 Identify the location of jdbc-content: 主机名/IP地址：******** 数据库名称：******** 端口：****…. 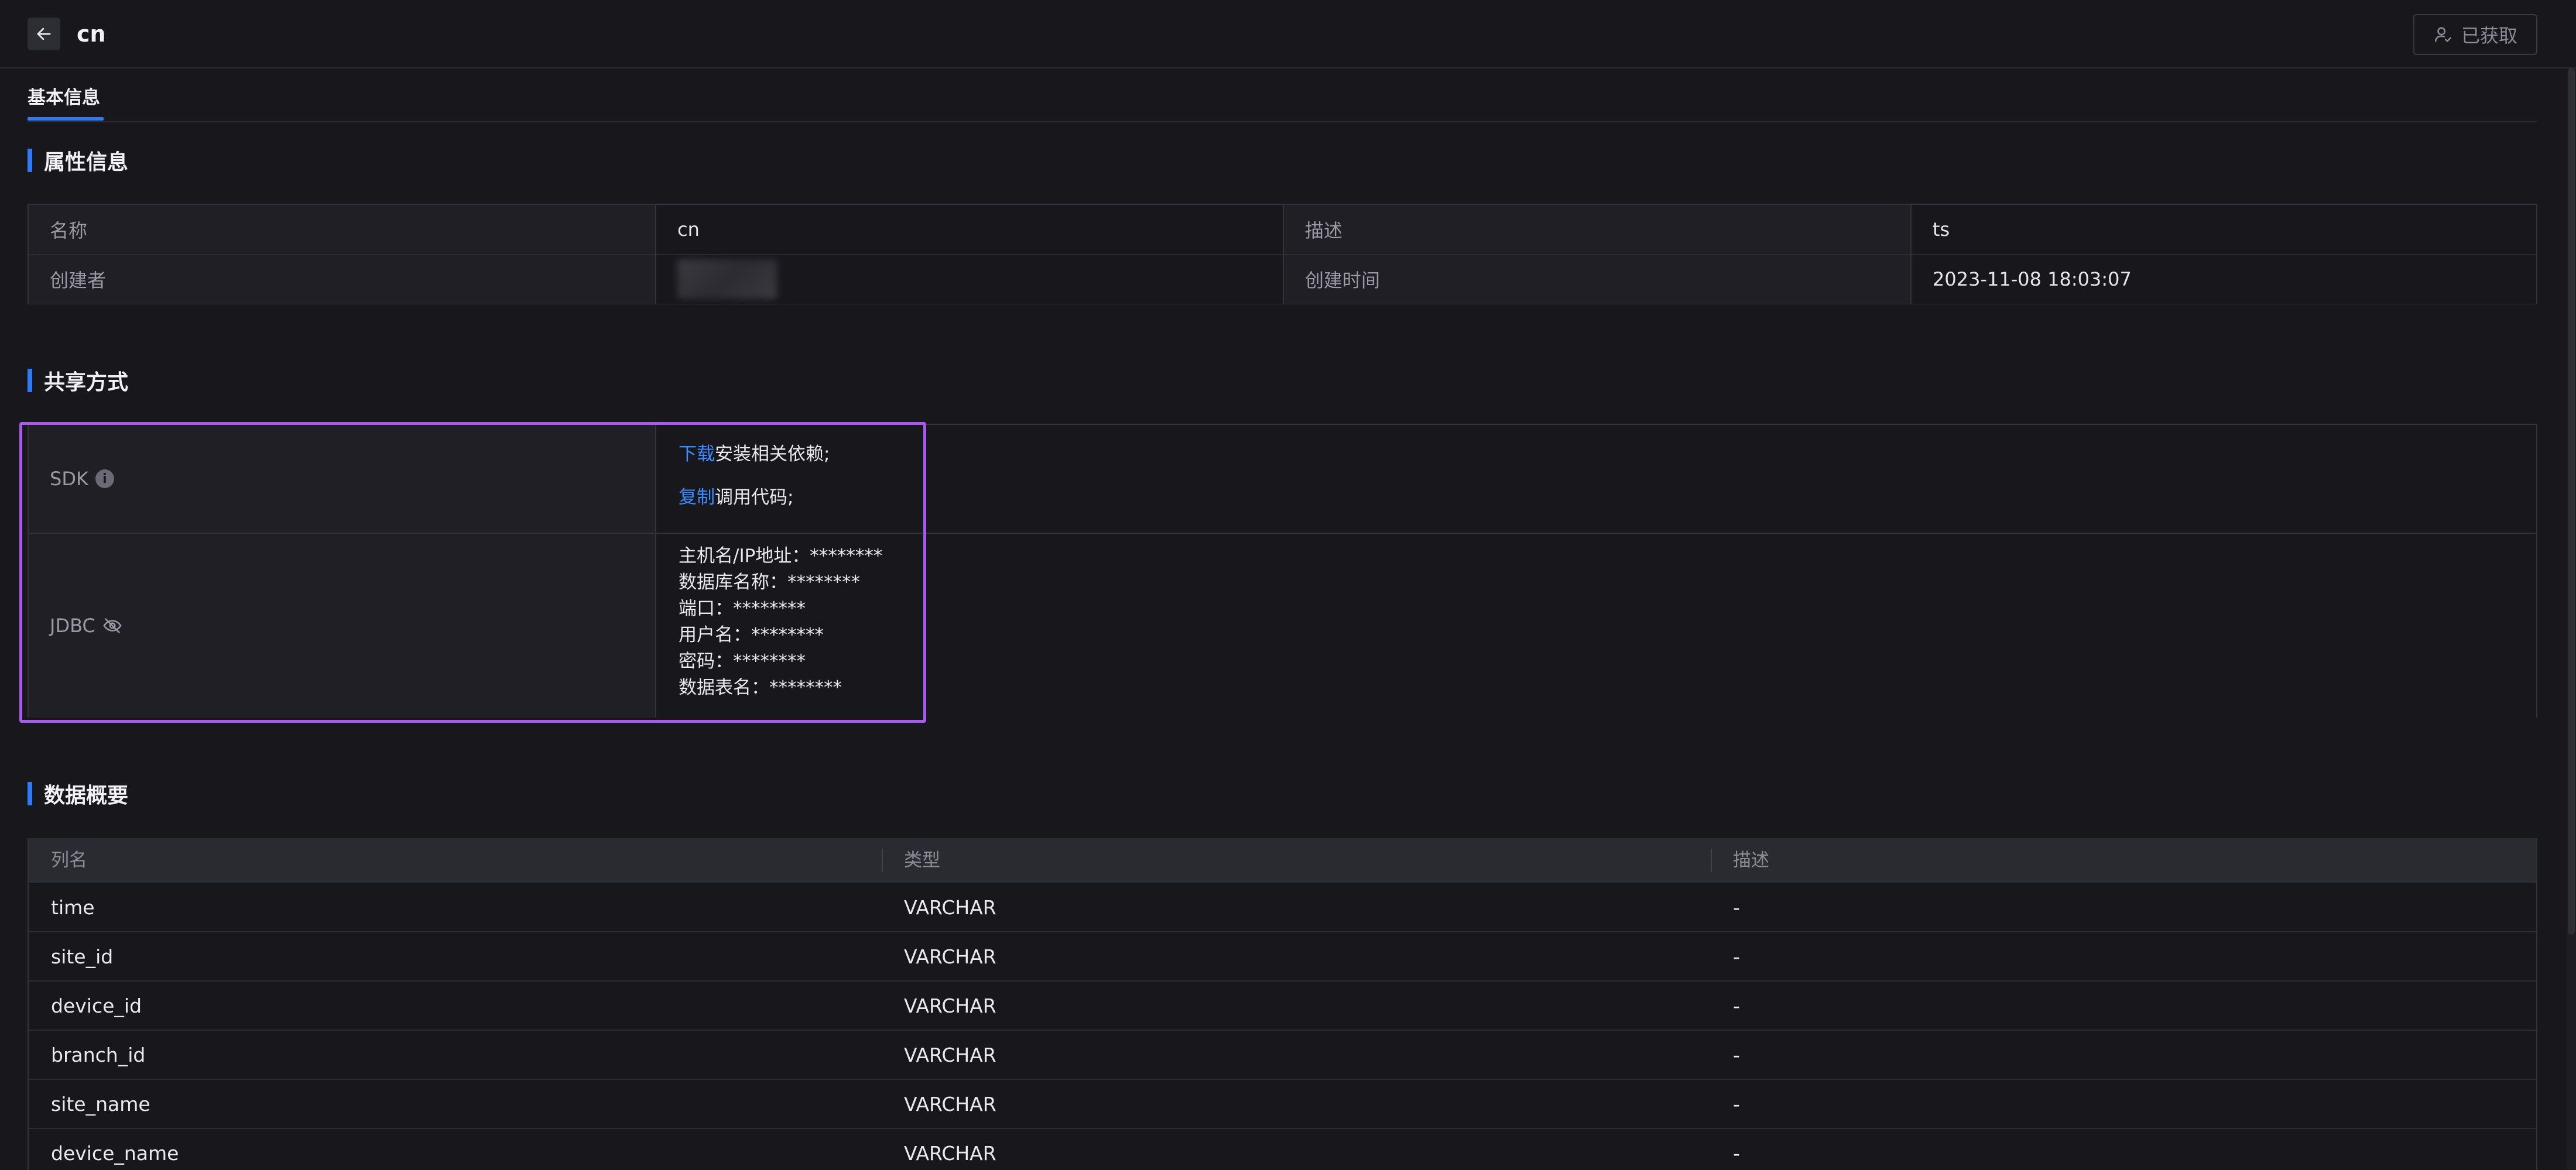
(1596, 626).